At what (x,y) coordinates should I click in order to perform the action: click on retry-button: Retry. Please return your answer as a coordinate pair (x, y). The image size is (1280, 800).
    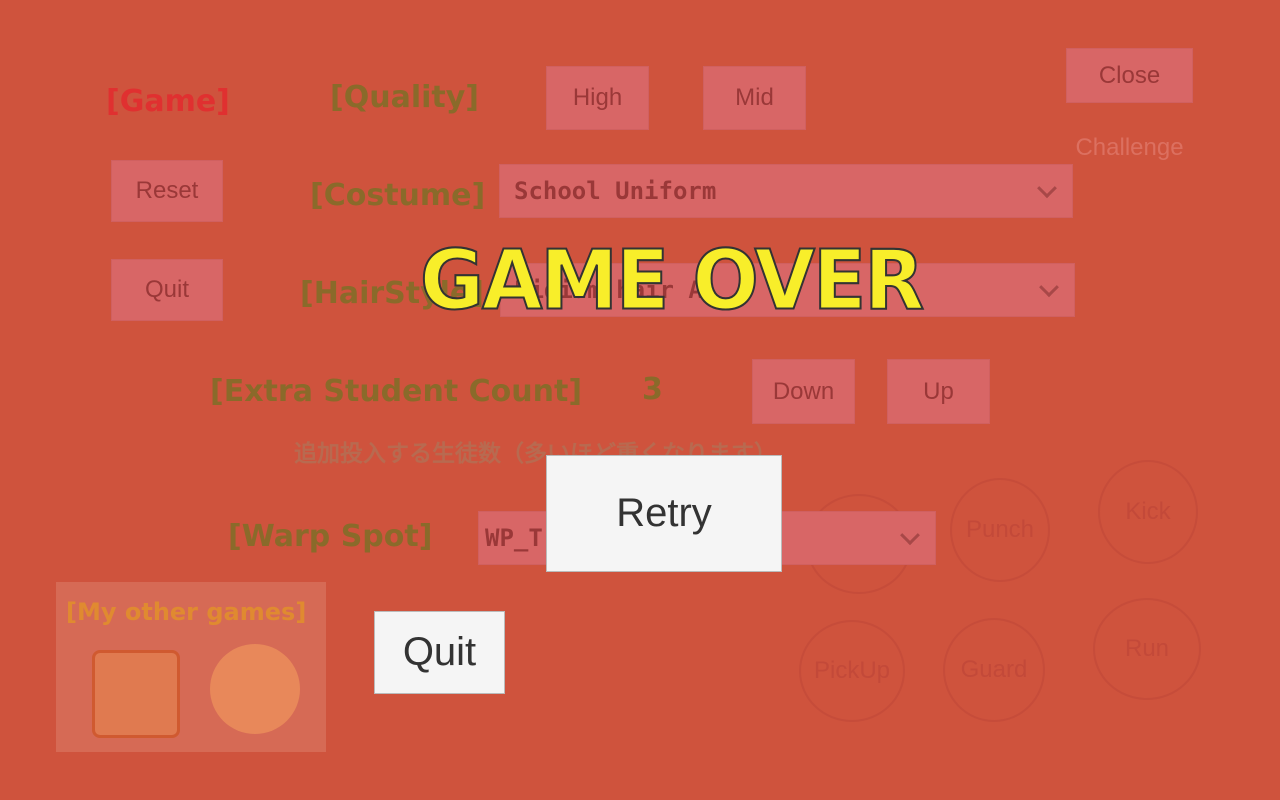
    Looking at the image, I should click on (664, 513).